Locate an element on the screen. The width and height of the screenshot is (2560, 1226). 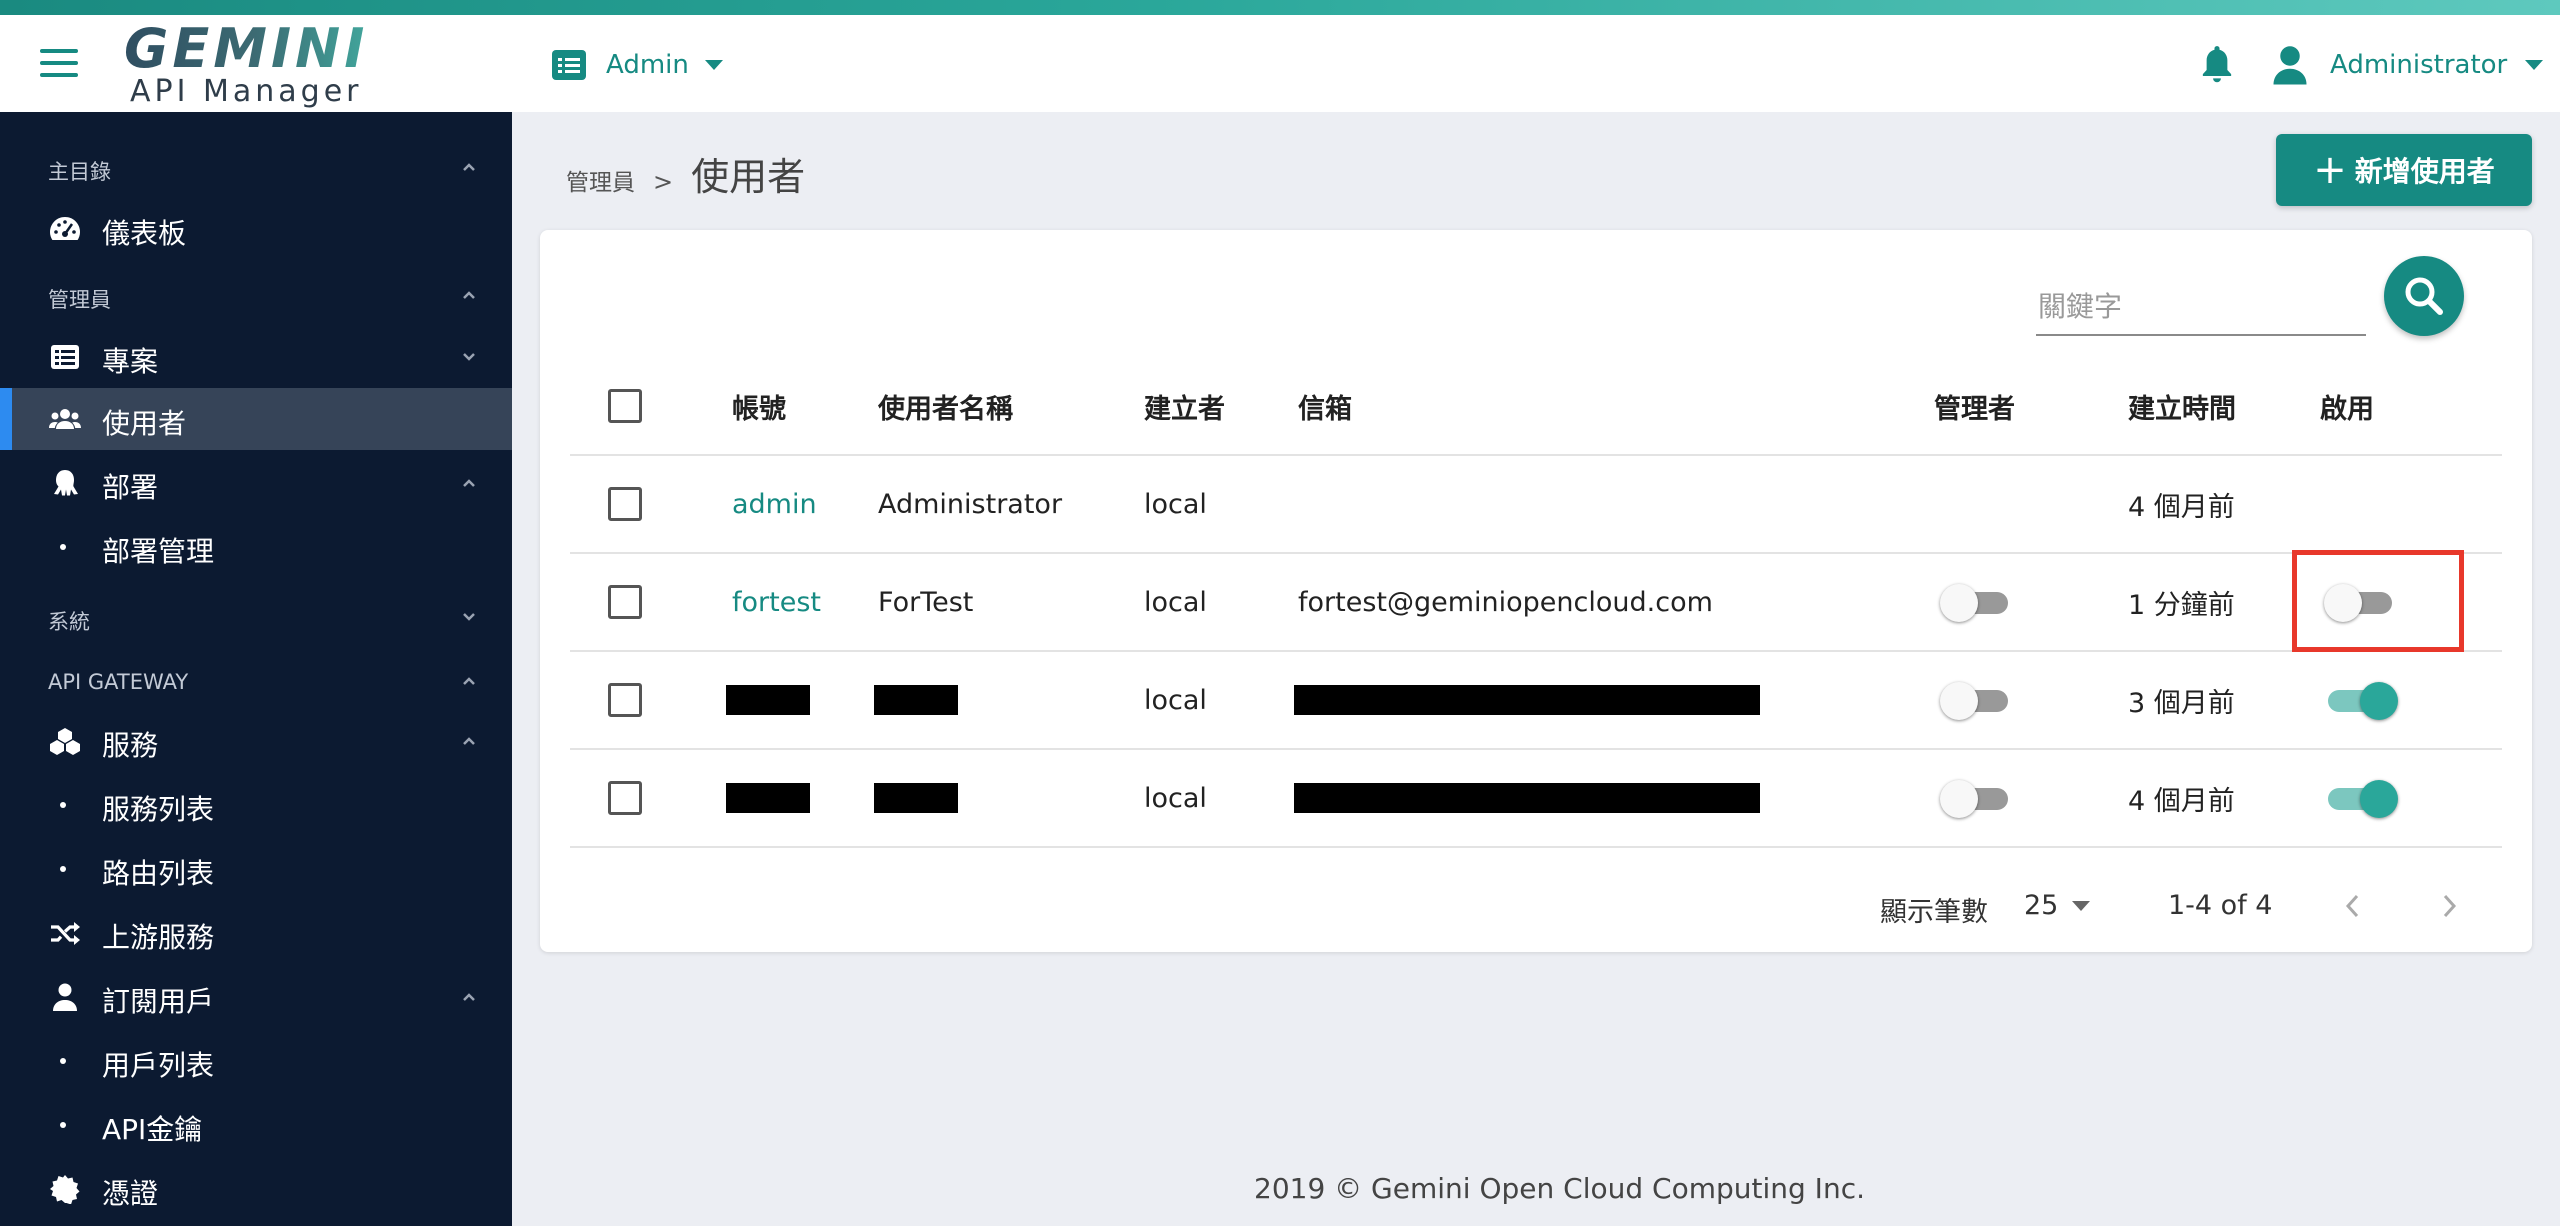
select-all-cell is located at coordinates (625, 406).